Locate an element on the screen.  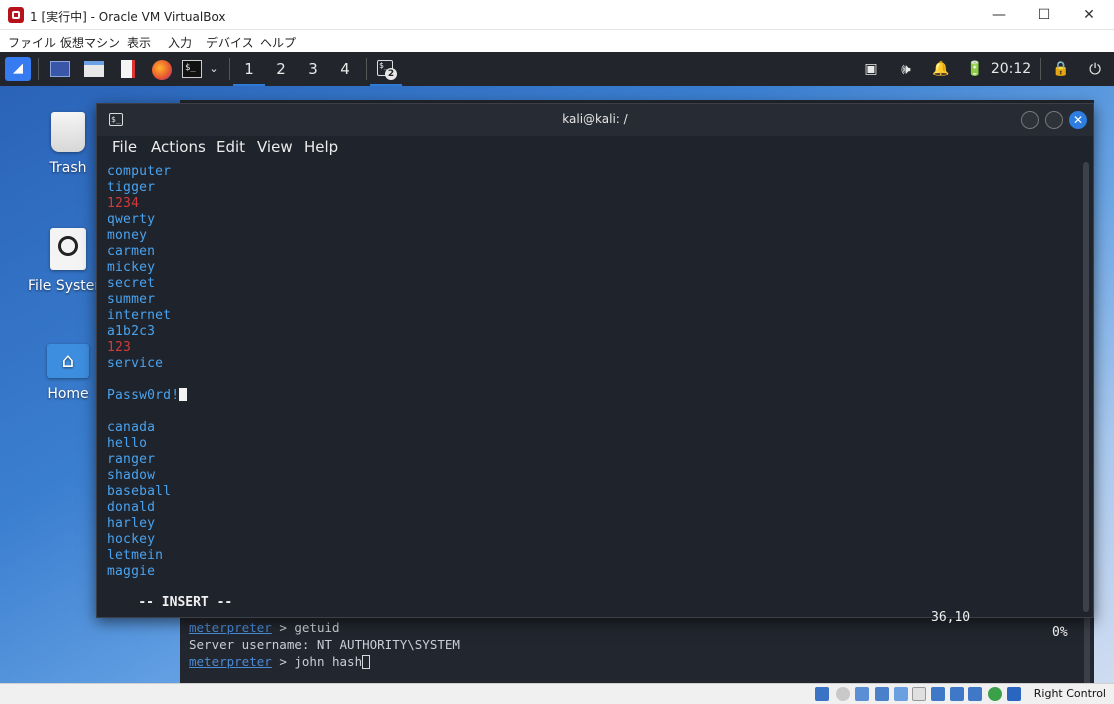
window-count-badge: 2 is located at coordinates (391, 74).